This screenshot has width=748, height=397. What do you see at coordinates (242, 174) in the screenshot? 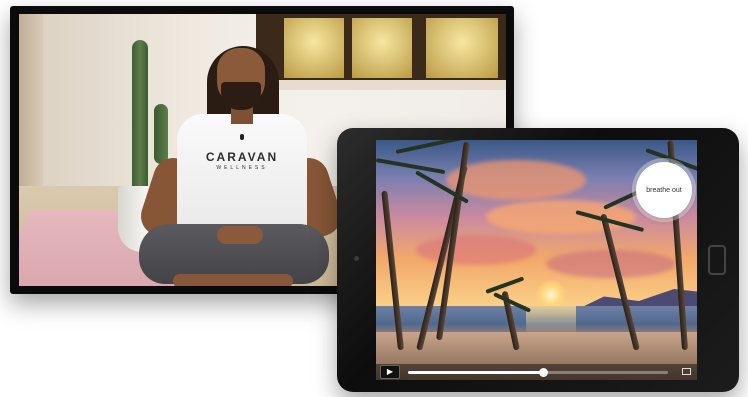
I see `t-shirt` at bounding box center [242, 174].